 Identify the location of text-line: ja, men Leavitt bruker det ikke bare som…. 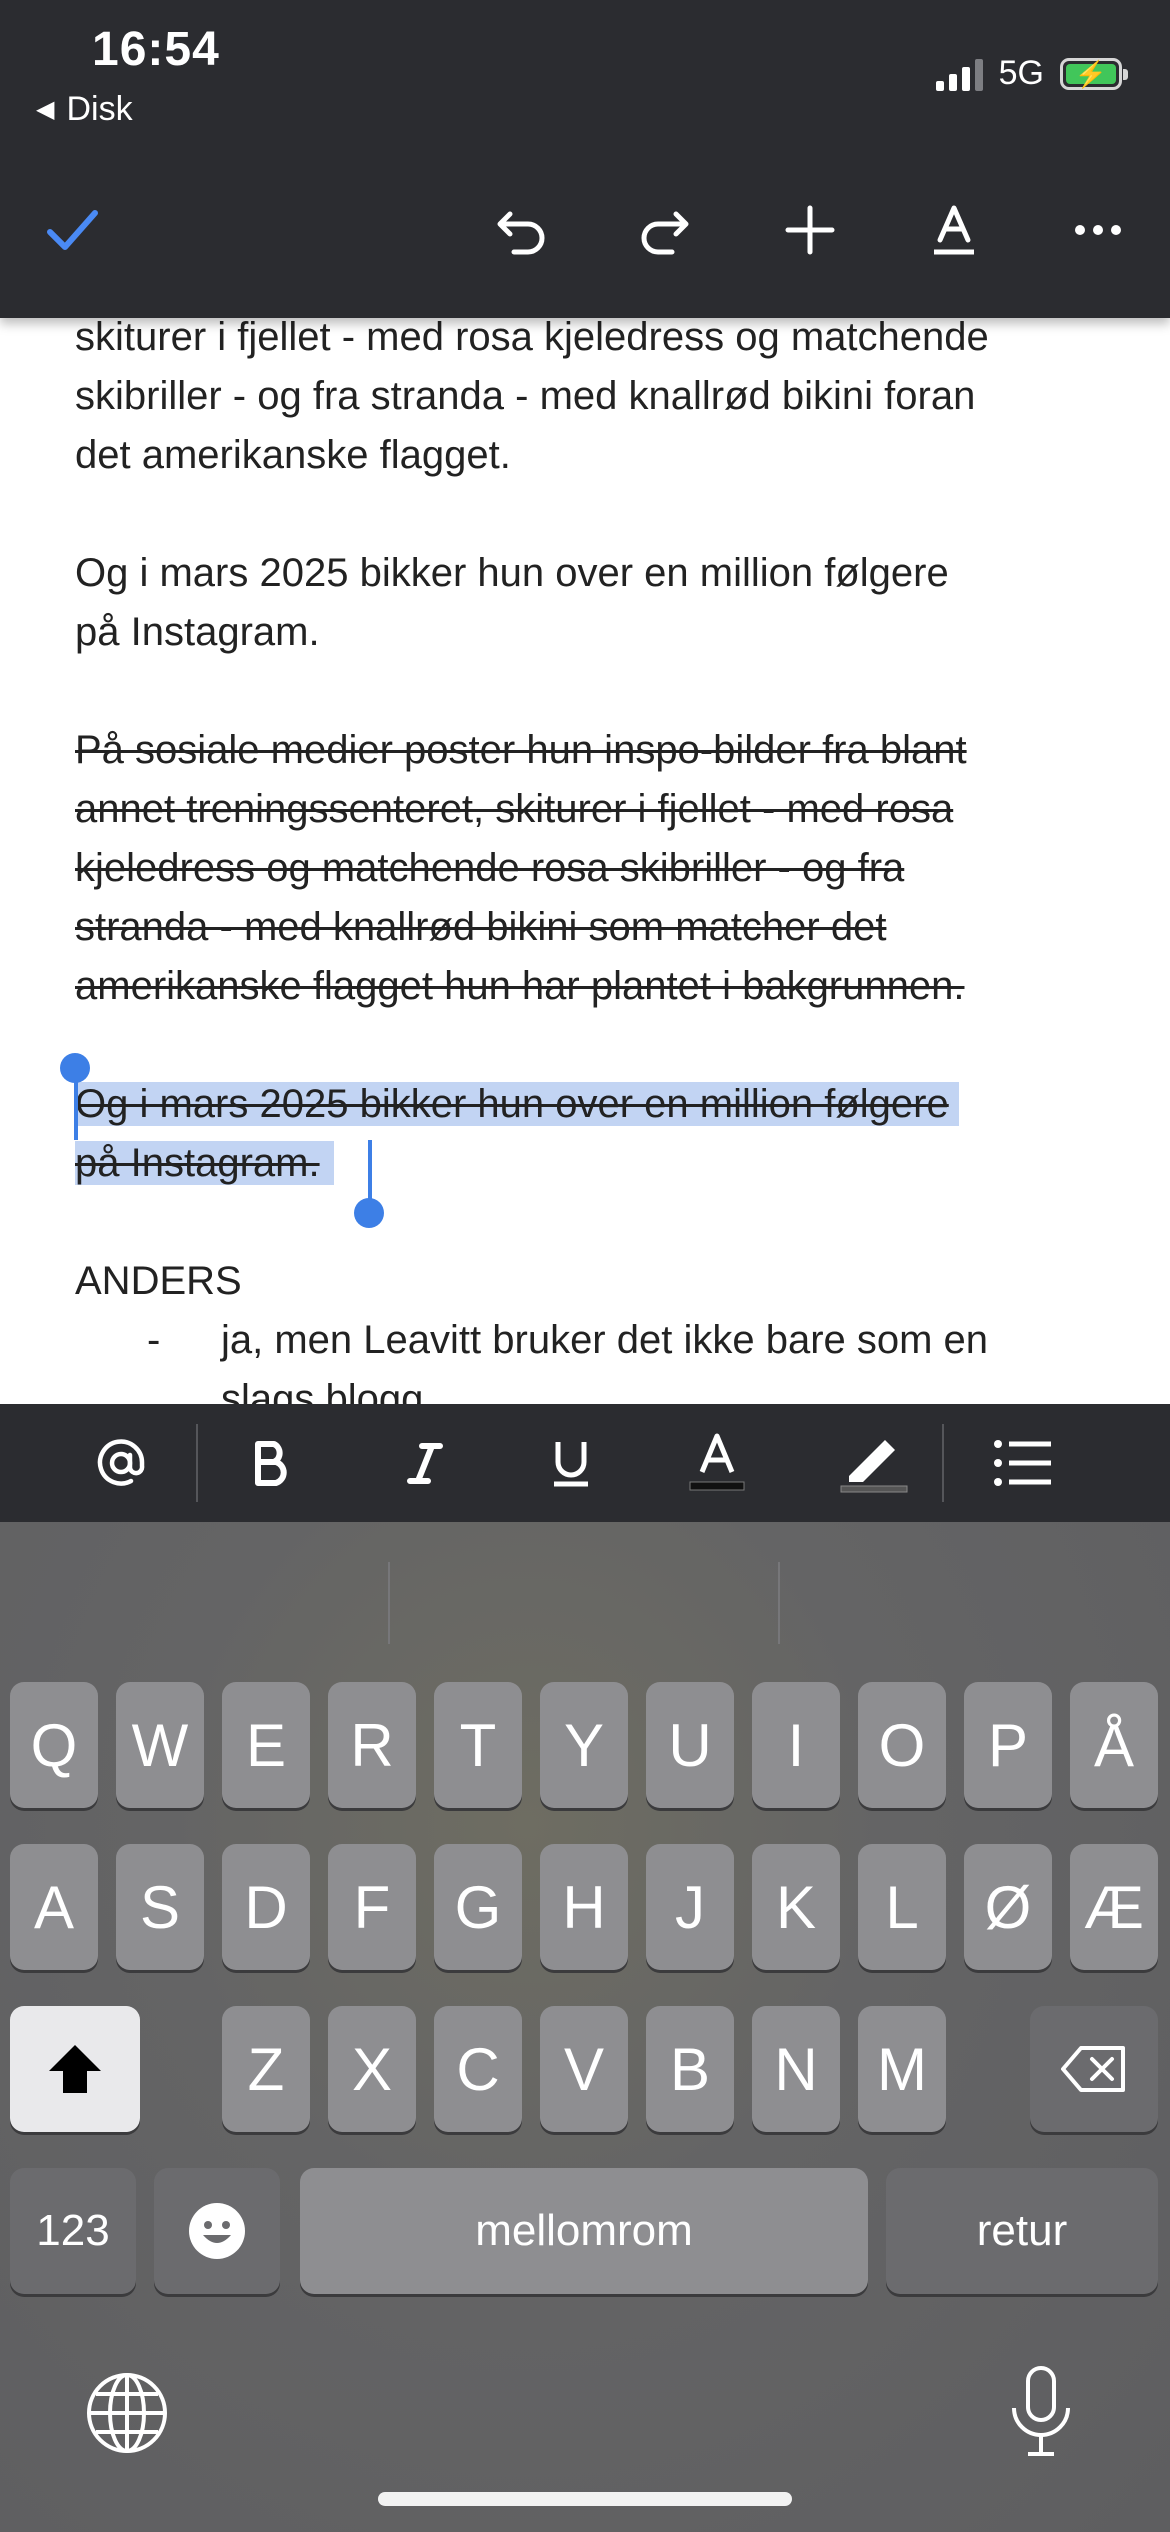
(605, 1340).